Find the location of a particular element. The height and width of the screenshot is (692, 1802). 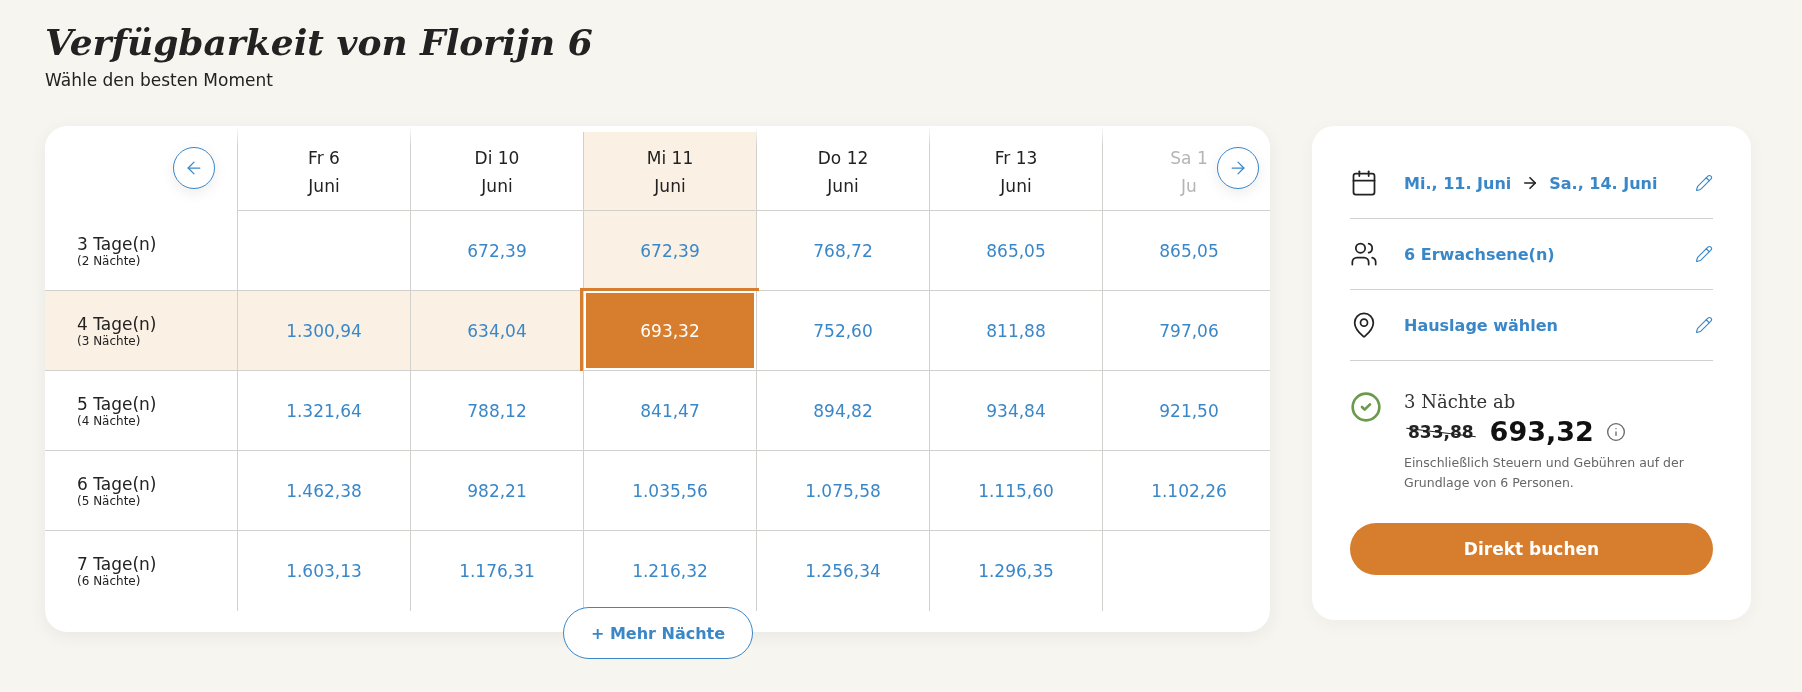

price-cell: 841,47 is located at coordinates (669, 411).